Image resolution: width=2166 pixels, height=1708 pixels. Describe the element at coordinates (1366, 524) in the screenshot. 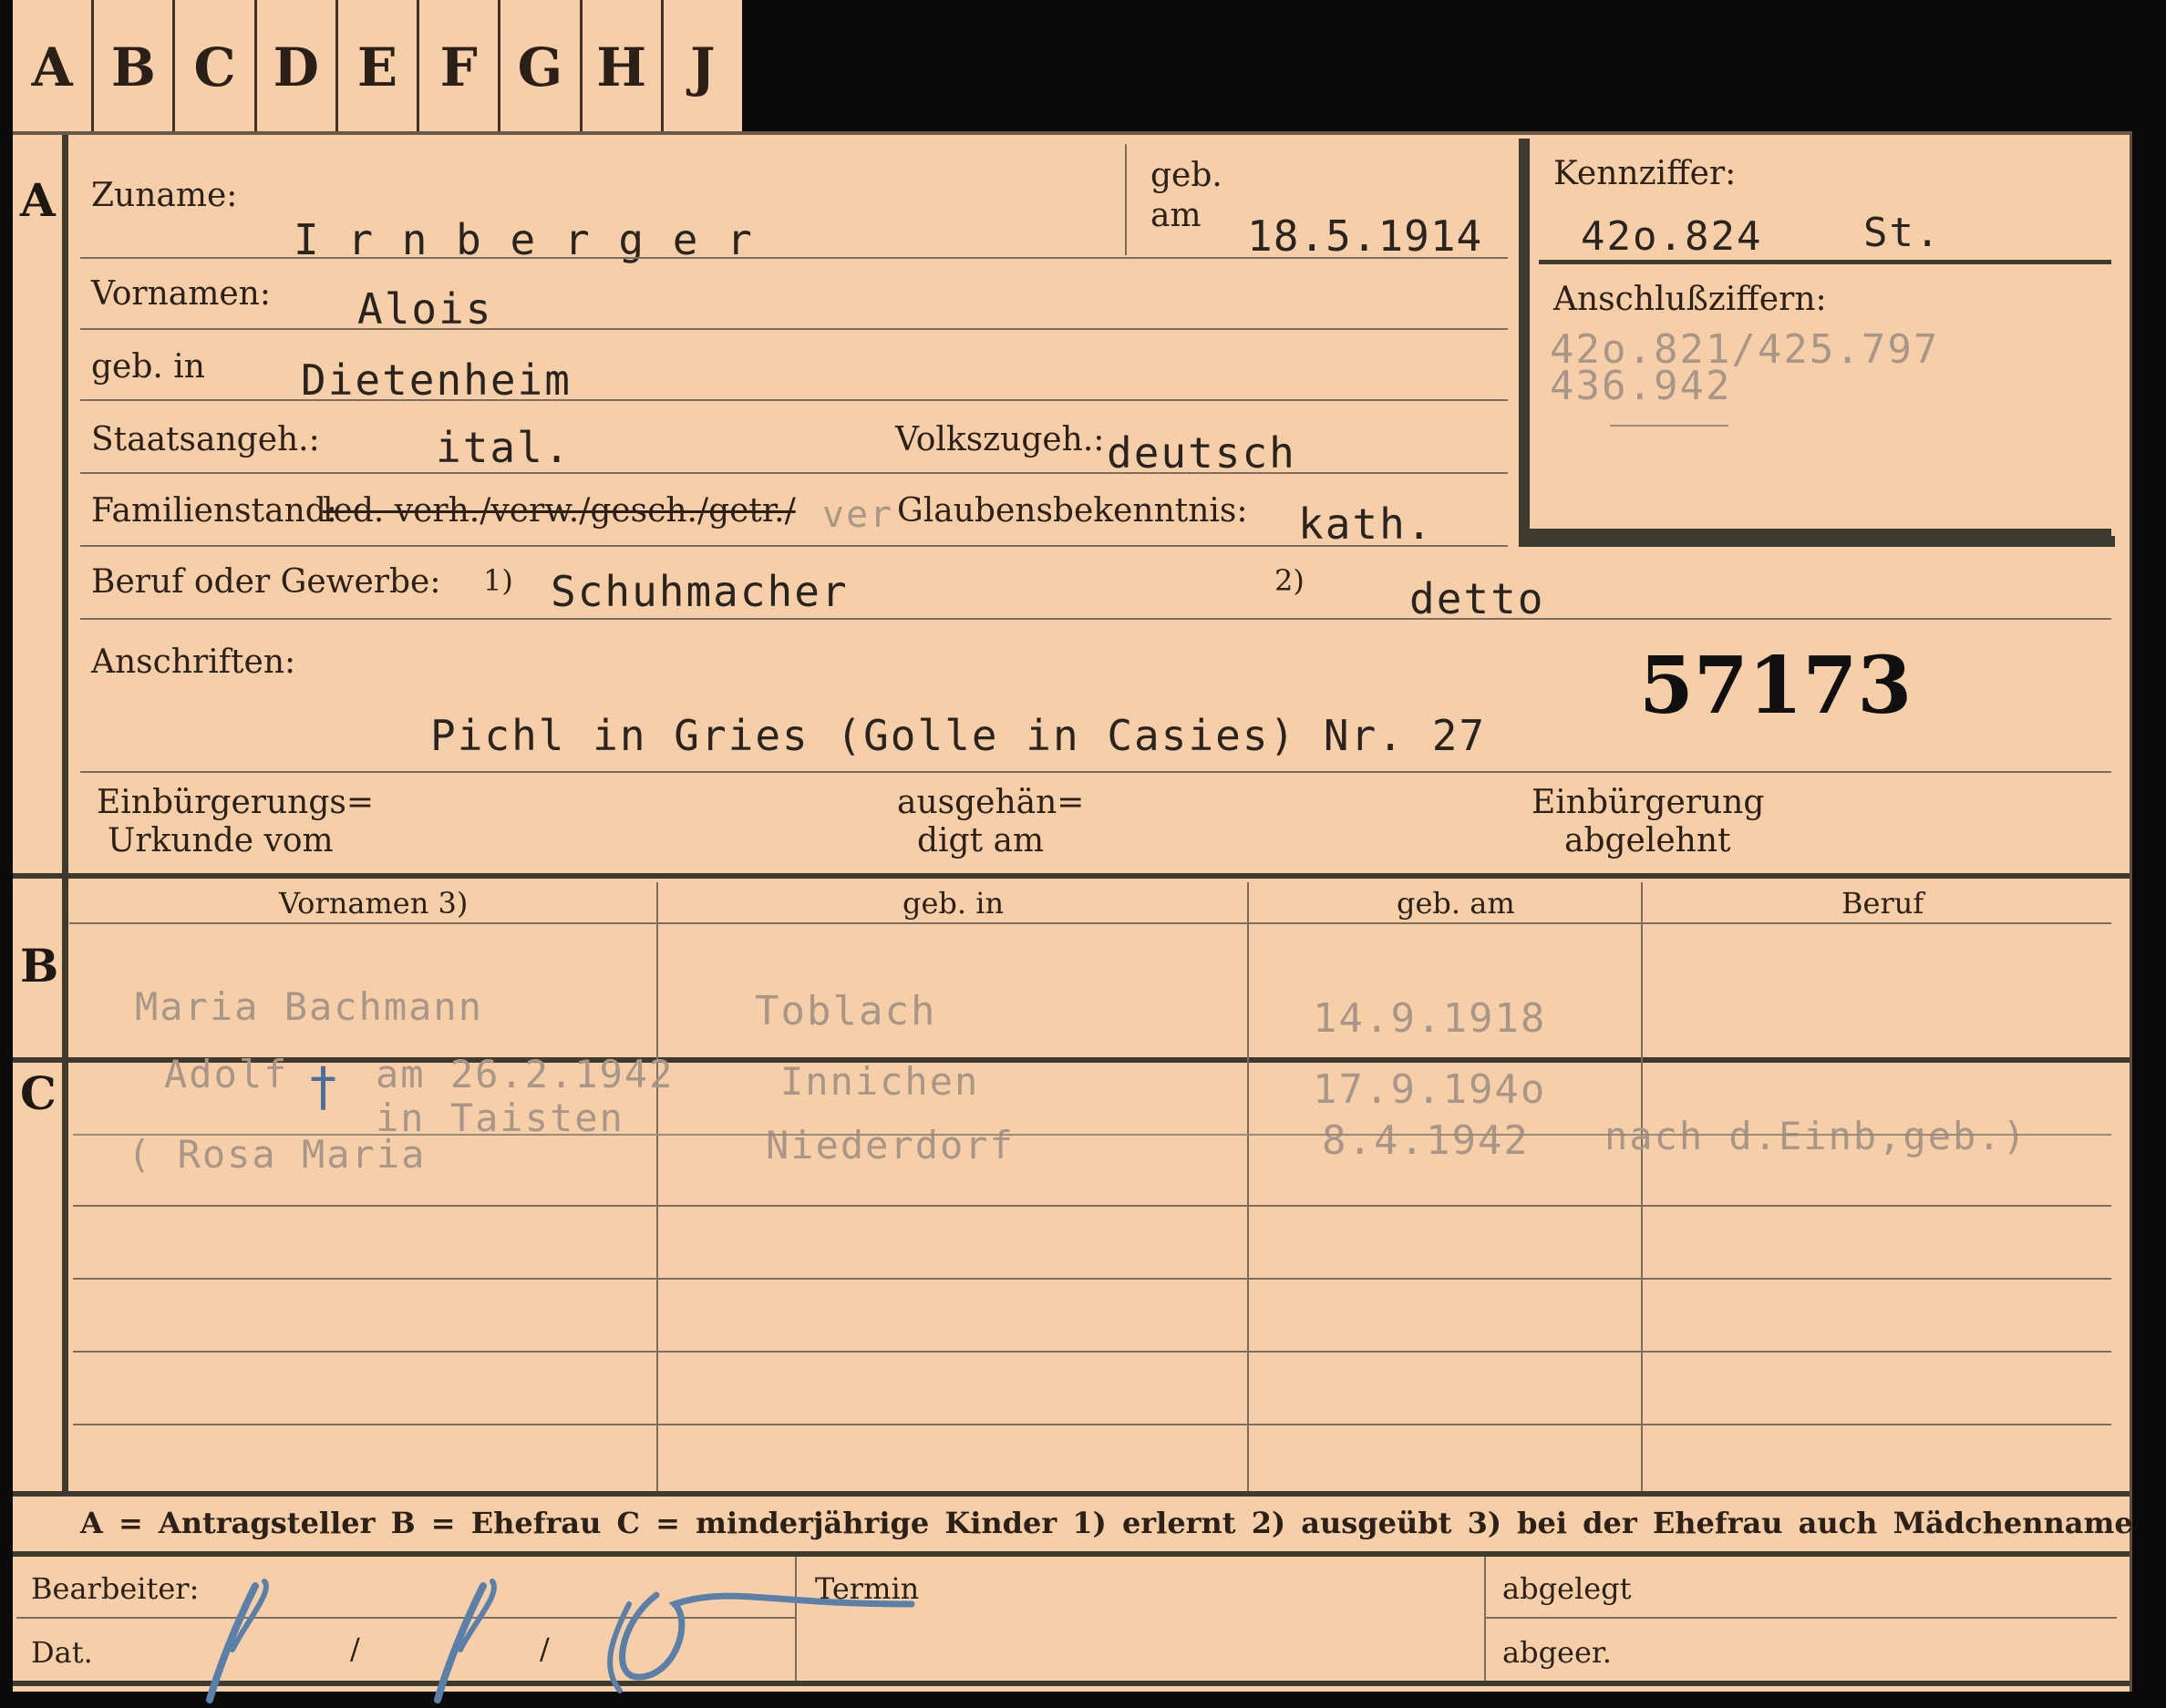

I see `glauben-value: kath.` at that location.